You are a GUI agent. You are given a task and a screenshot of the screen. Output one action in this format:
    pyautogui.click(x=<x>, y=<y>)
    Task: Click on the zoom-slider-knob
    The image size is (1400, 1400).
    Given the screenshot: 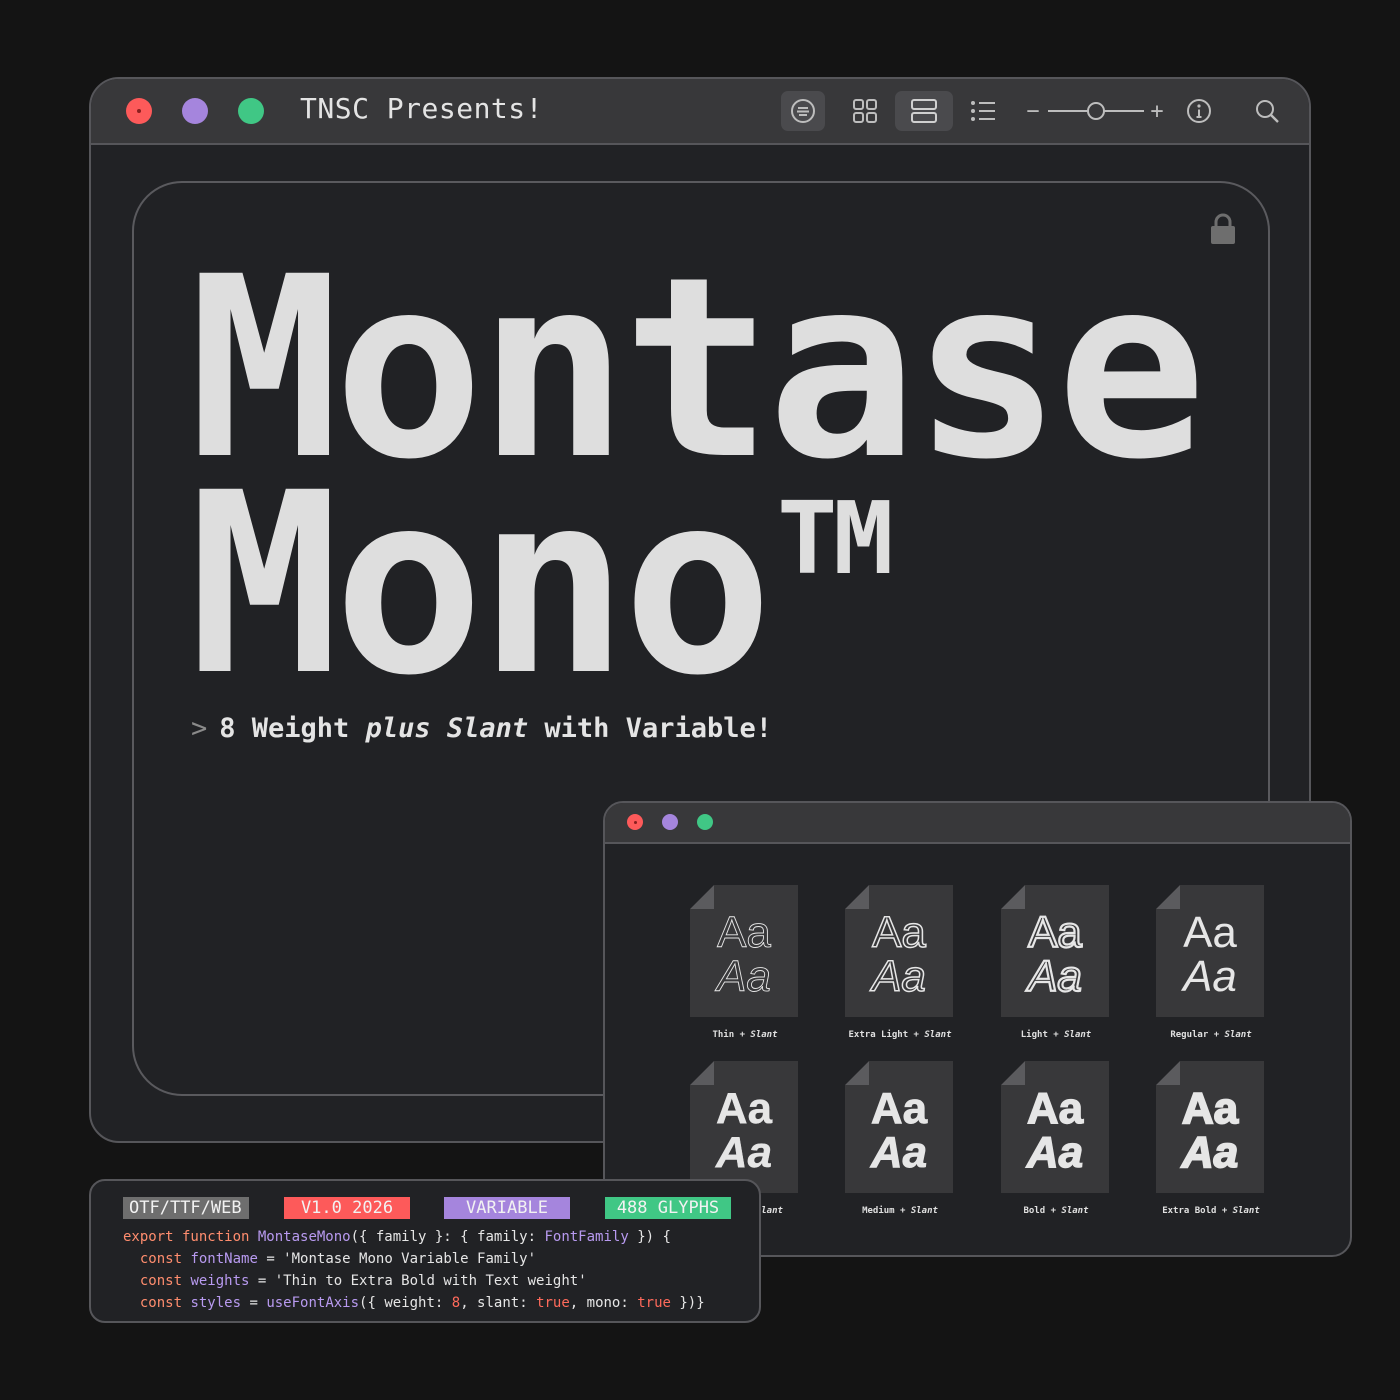 What is the action you would take?
    pyautogui.click(x=1096, y=111)
    